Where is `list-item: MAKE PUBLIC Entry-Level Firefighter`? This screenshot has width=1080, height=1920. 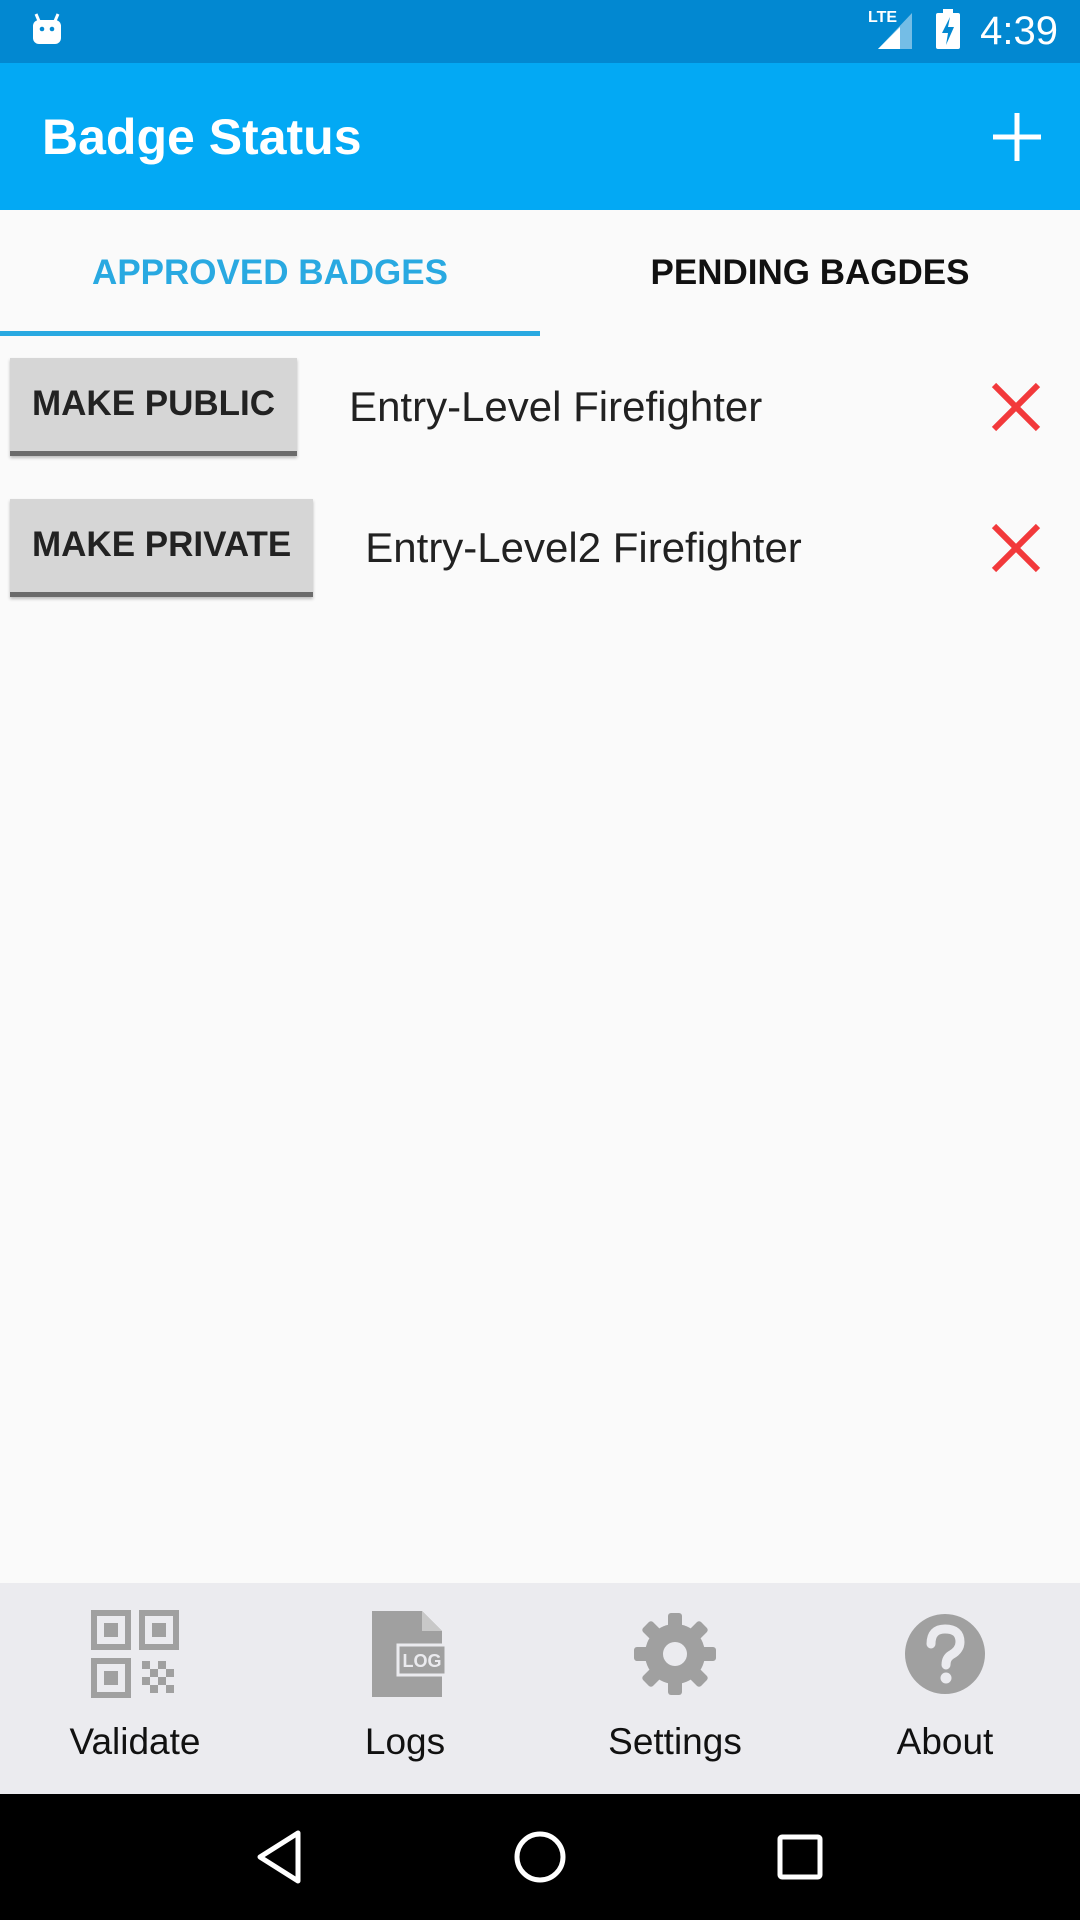 list-item: MAKE PUBLIC Entry-Level Firefighter is located at coordinates (540, 406).